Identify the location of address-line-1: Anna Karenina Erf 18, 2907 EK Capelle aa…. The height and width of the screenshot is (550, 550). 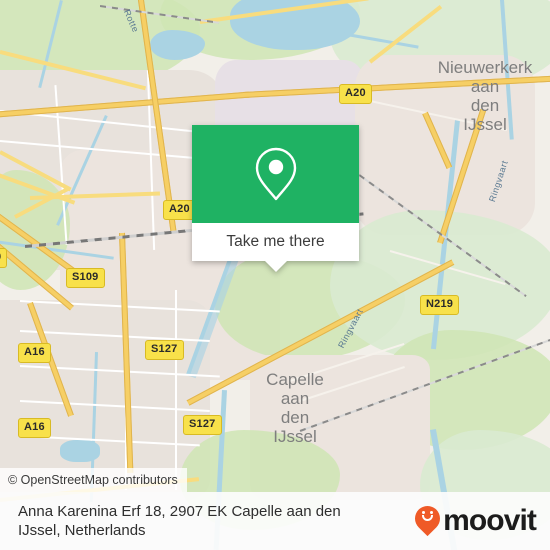
(179, 511).